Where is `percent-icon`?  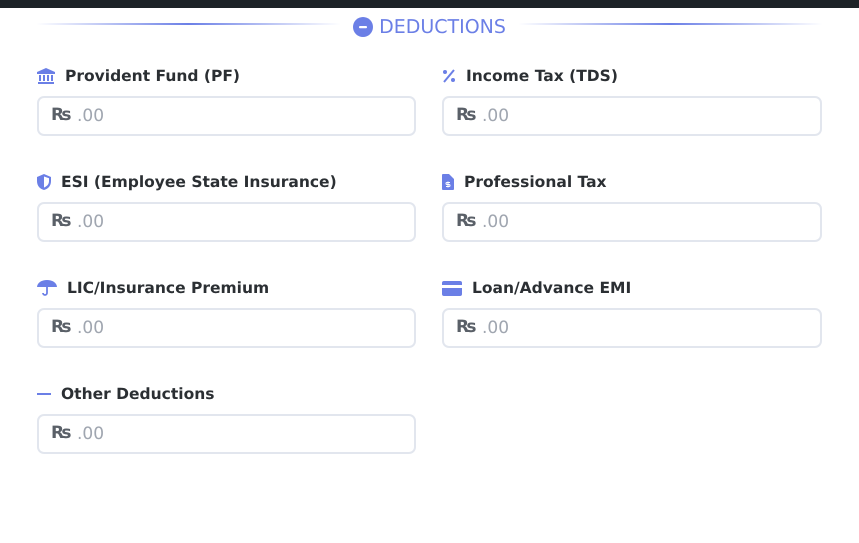 percent-icon is located at coordinates (449, 76).